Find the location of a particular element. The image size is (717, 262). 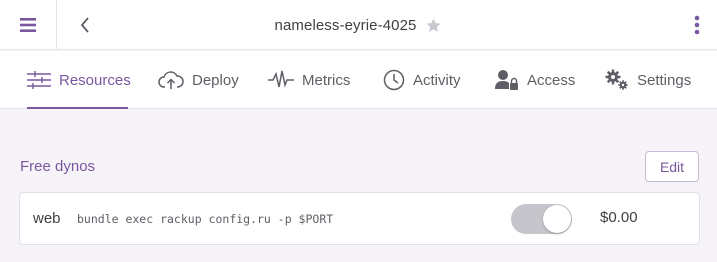

chevron-left-icon is located at coordinates (84, 25).